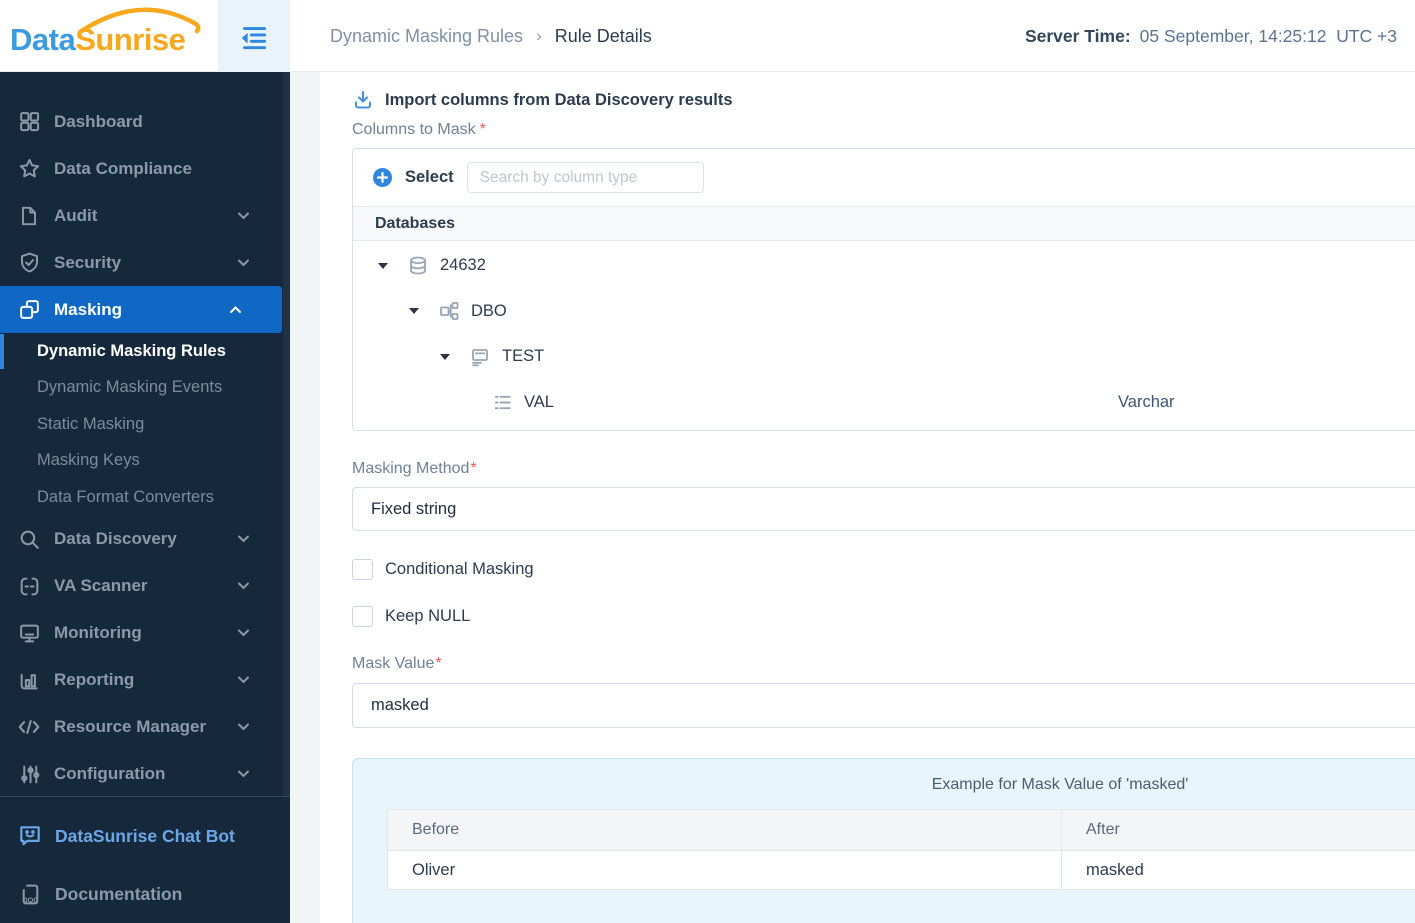  Describe the element at coordinates (459, 569) in the screenshot. I see `conditional-masking-label: Conditional Masking` at that location.